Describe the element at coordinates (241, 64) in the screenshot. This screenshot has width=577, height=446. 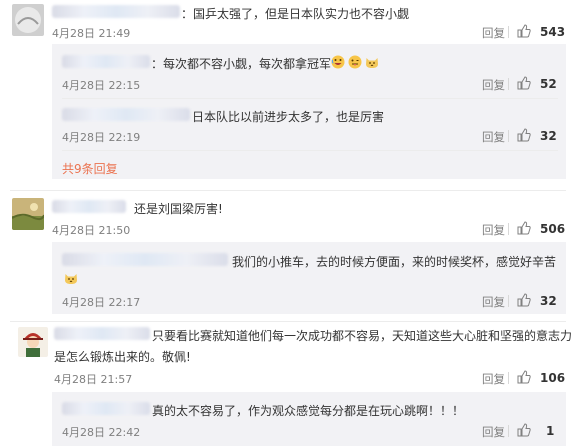
I see `reply-text: ：每次都不容小觑，每次都拿冠军` at that location.